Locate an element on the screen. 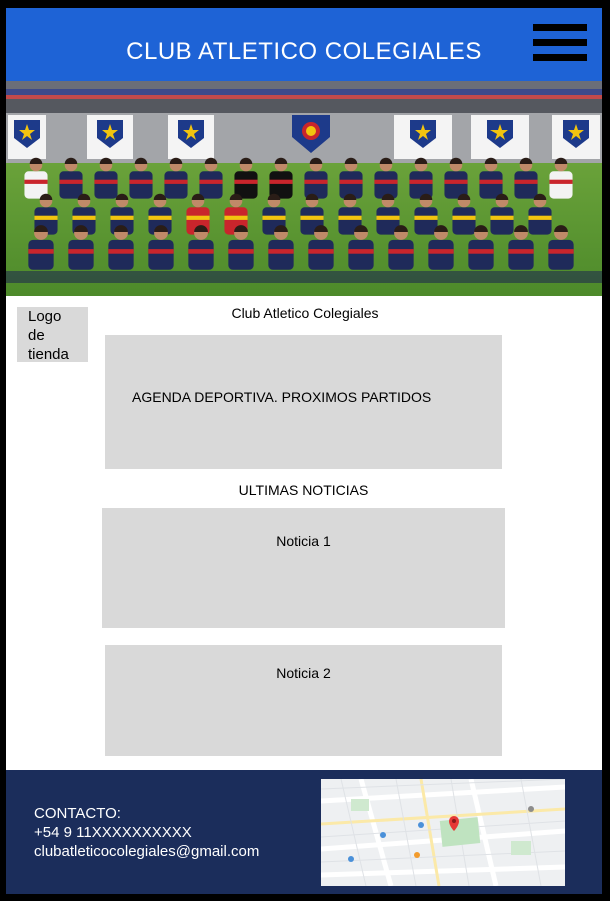 The image size is (610, 901). news-card: Noticia 2 is located at coordinates (303, 700).